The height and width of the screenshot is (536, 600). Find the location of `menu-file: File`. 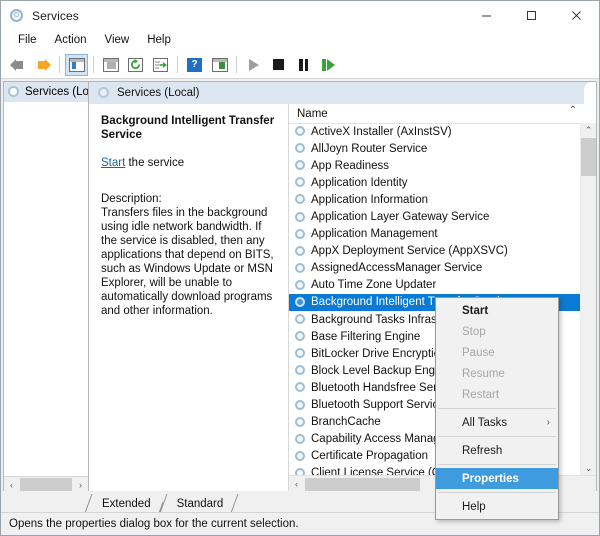

menu-file: File is located at coordinates (27, 40).